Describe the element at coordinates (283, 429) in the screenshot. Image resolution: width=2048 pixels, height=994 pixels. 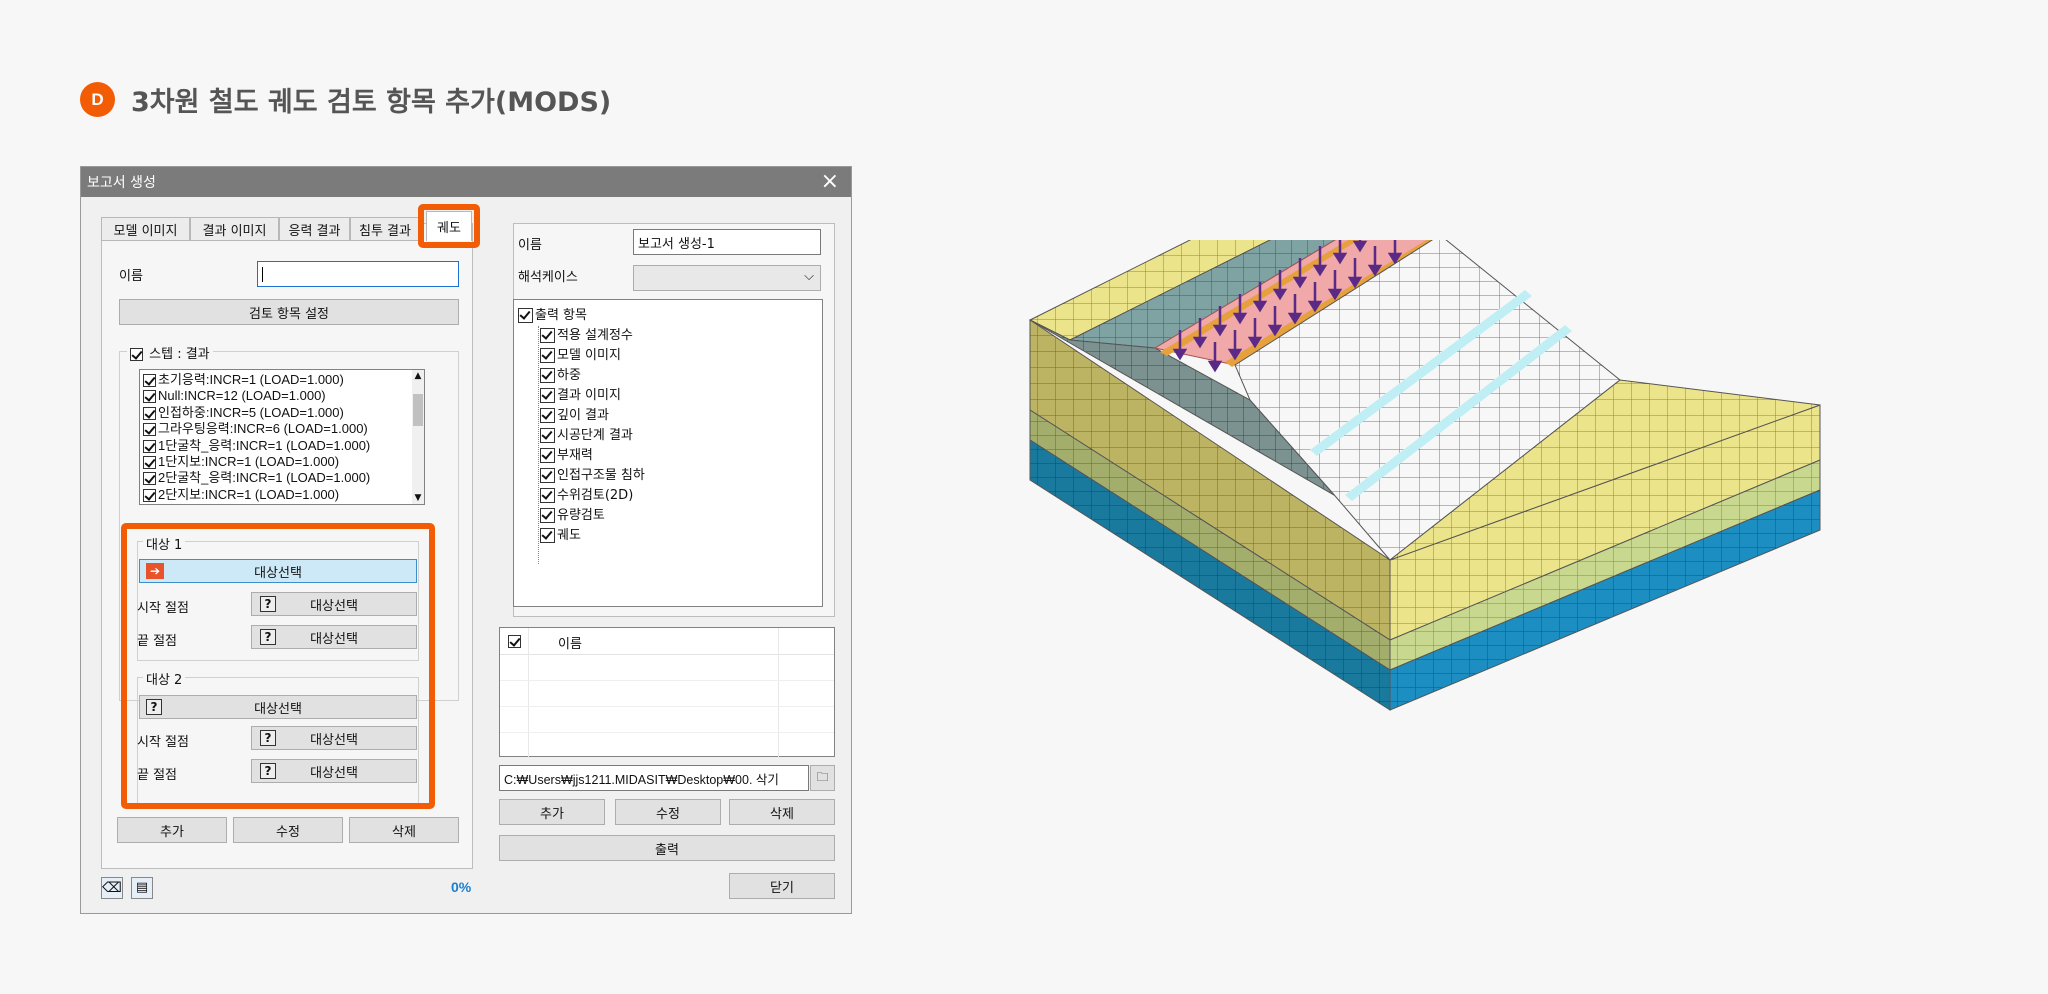
I see `list-item: 그라우팅응력:INCR=6 (LOAD=1.000)` at that location.